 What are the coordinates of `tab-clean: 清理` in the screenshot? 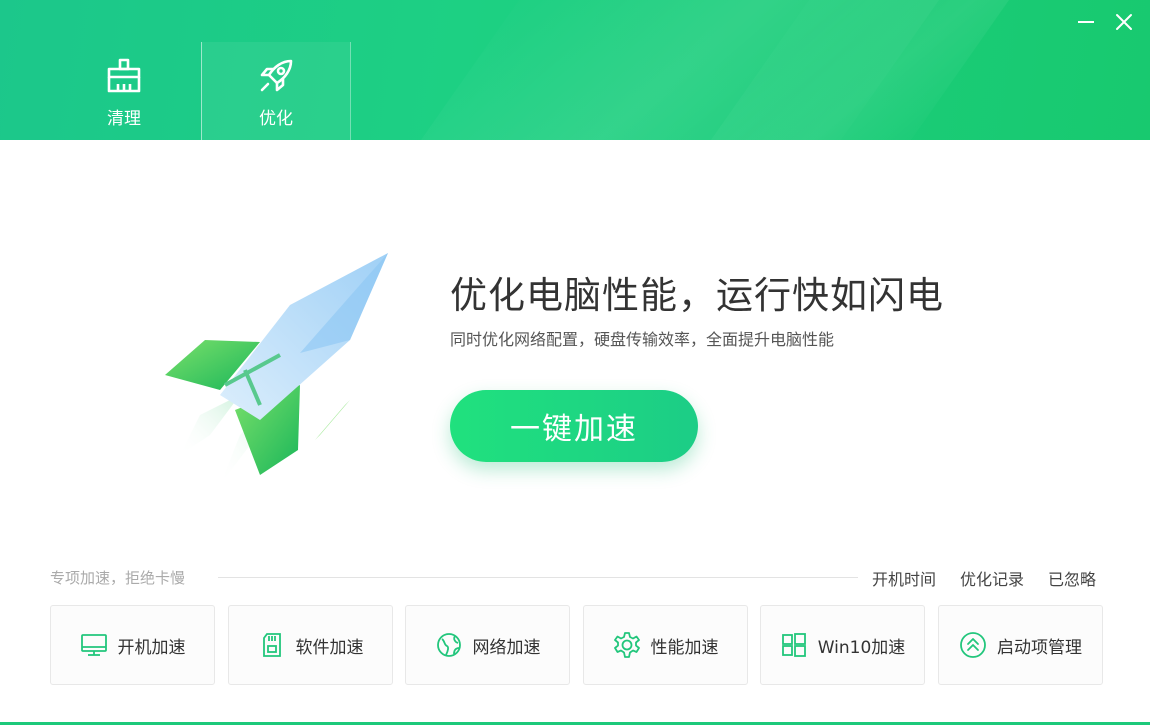 It's located at (124, 91).